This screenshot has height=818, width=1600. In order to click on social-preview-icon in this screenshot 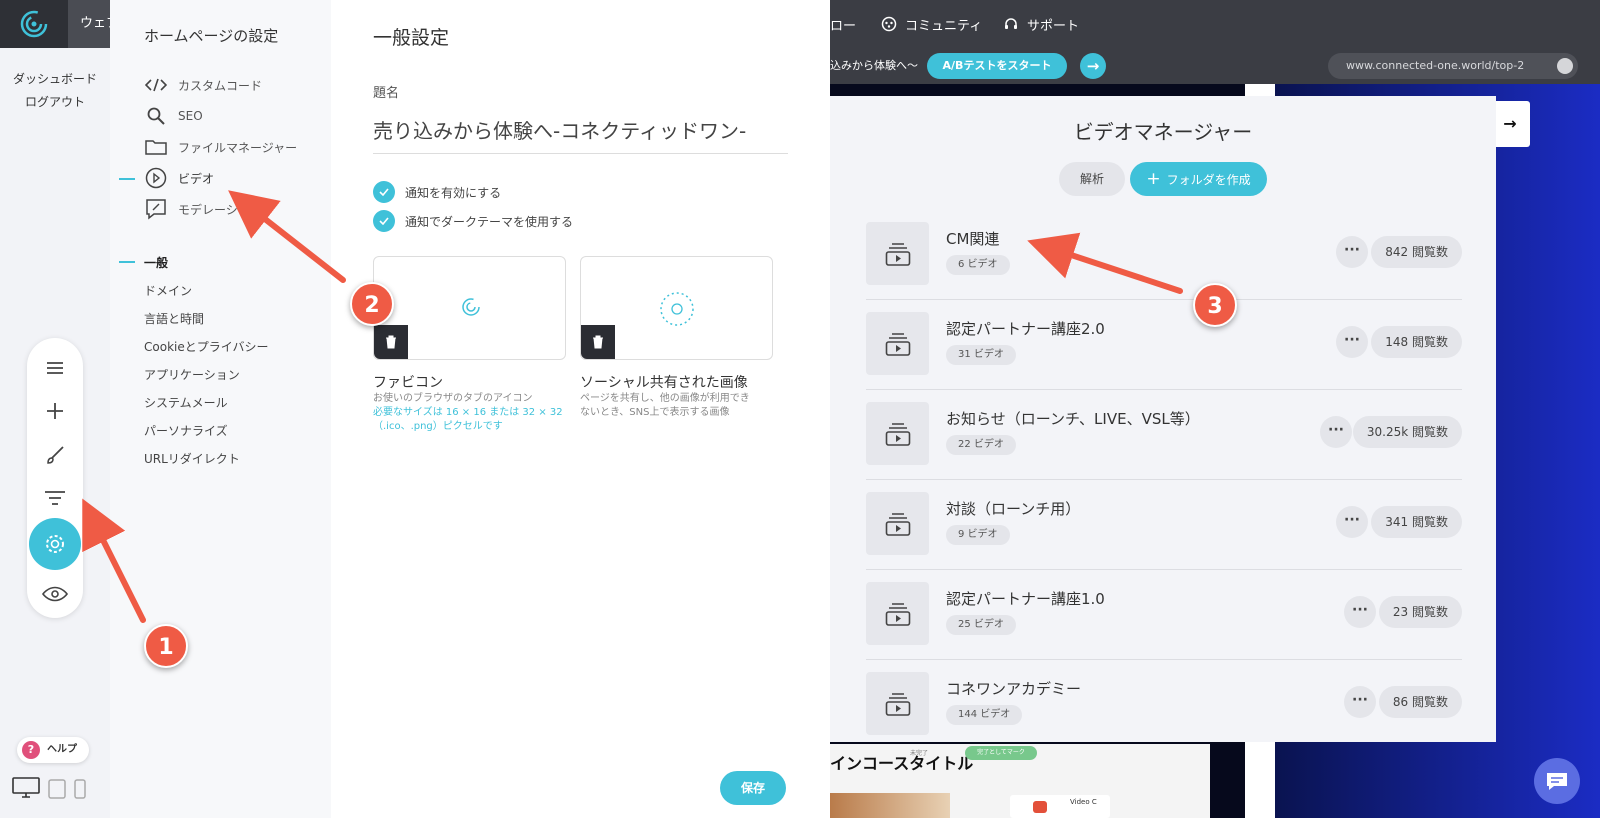, I will do `click(677, 309)`.